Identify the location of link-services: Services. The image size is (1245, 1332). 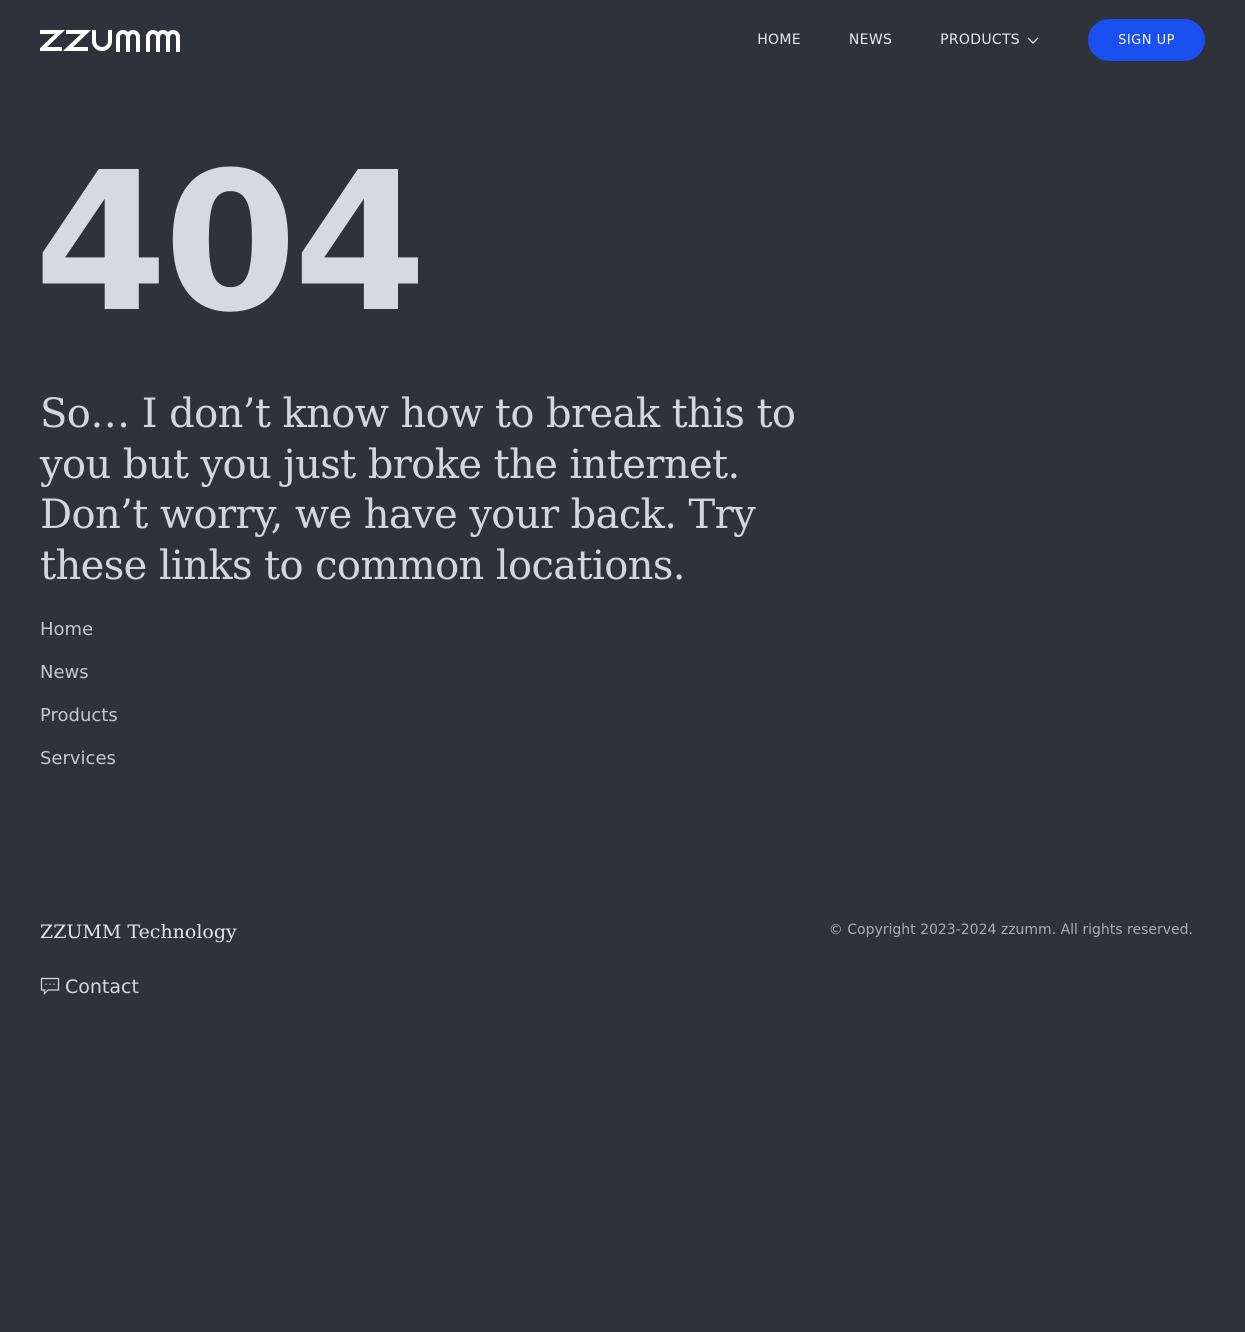
(79, 769).